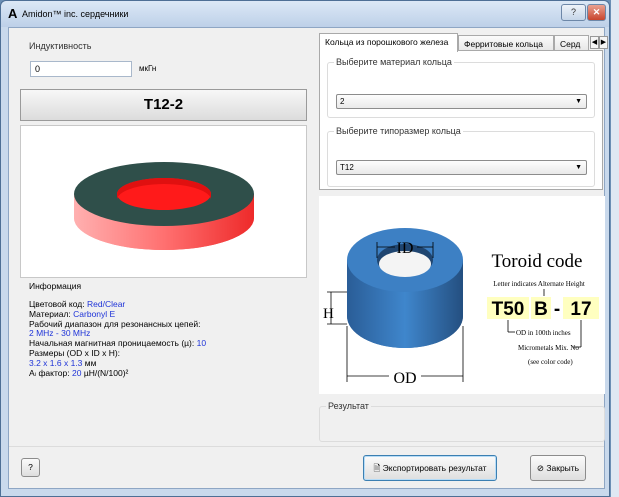 This screenshot has width=619, height=497. What do you see at coordinates (106, 304) in the screenshot?
I see `info-color-value: Red/Clear` at bounding box center [106, 304].